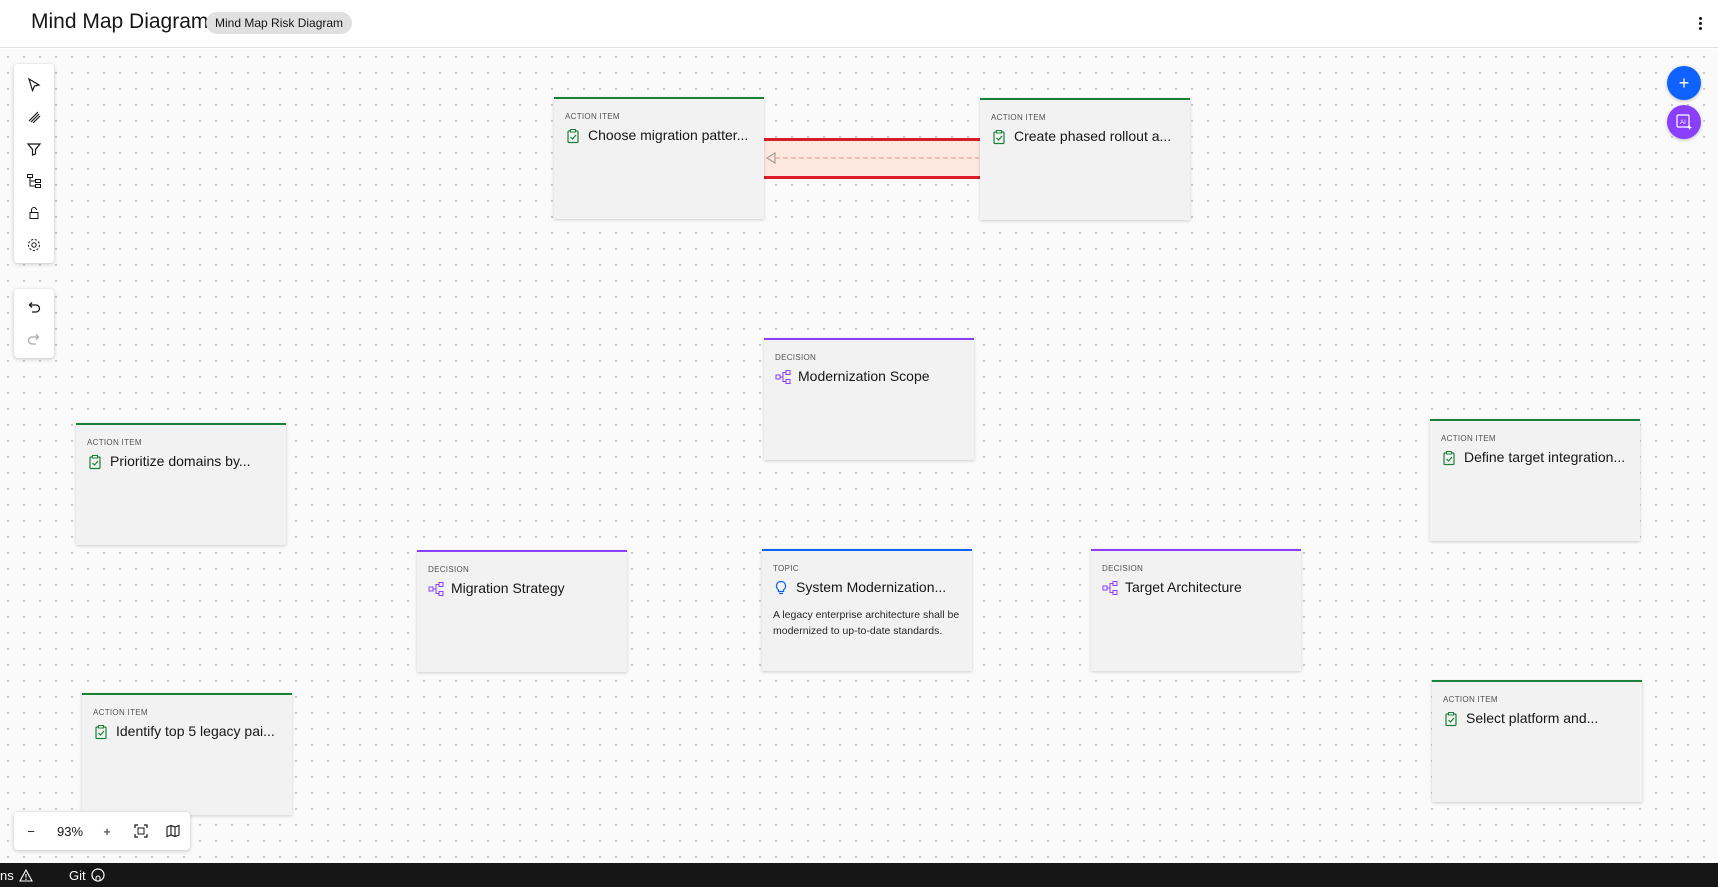  I want to click on selected-edge, so click(870, 158).